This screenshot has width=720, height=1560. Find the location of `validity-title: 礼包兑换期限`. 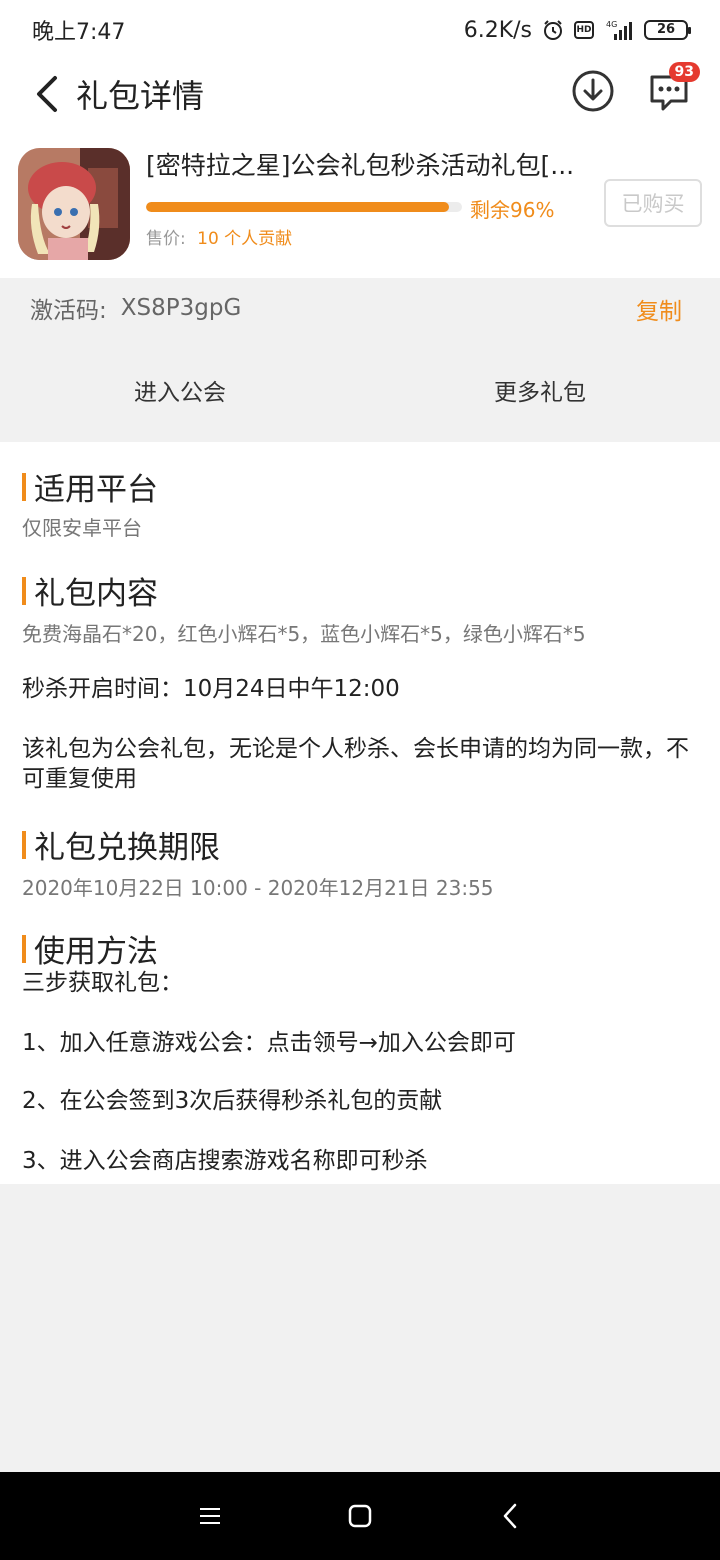

validity-title: 礼包兑换期限 is located at coordinates (121, 844).